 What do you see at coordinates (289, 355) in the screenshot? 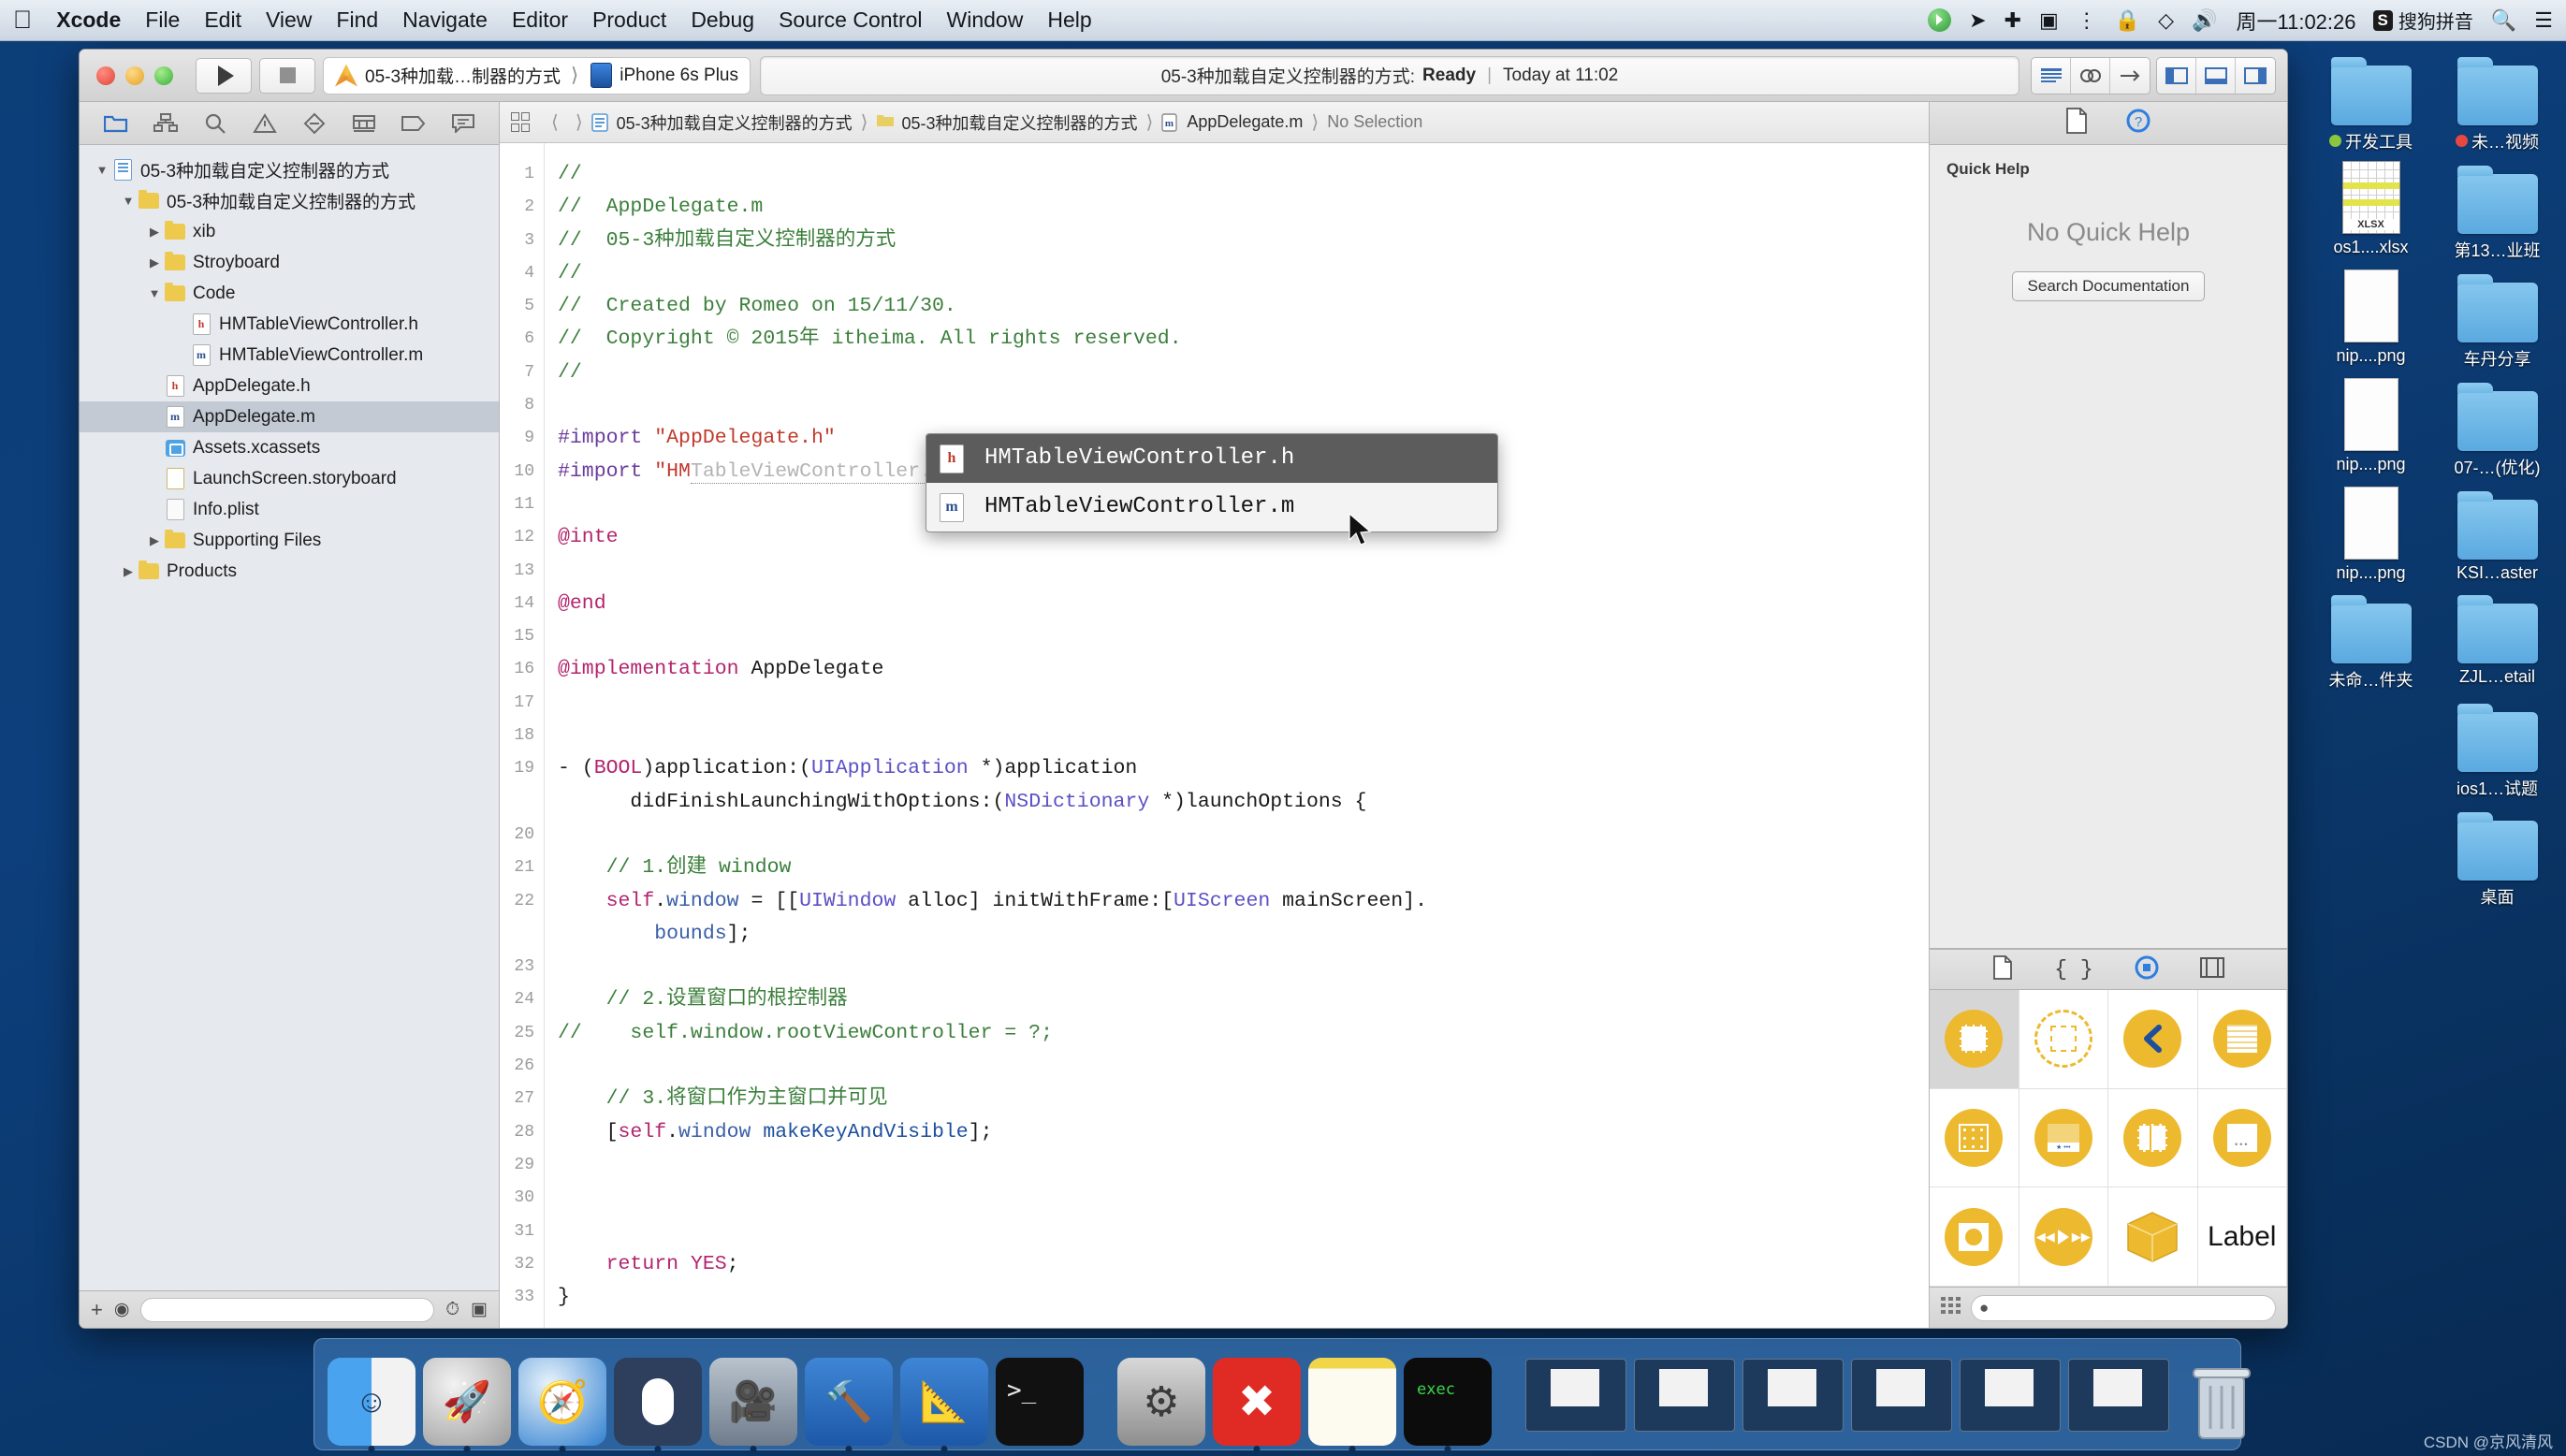
I see `tree-item: m HMTableViewController.m` at bounding box center [289, 355].